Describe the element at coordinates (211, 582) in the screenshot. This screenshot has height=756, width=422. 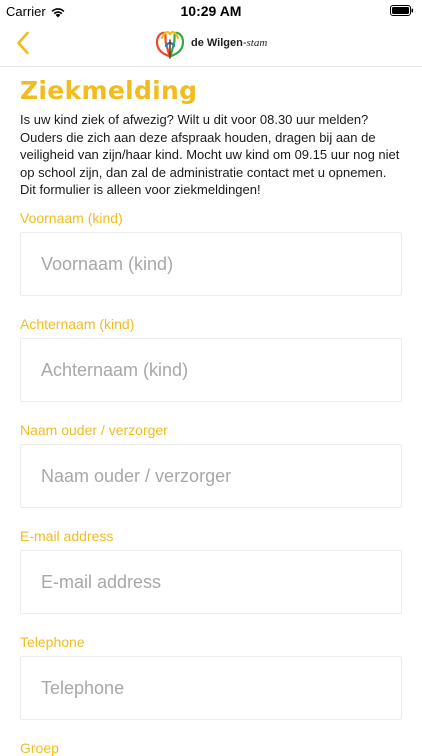
I see `email-input` at that location.